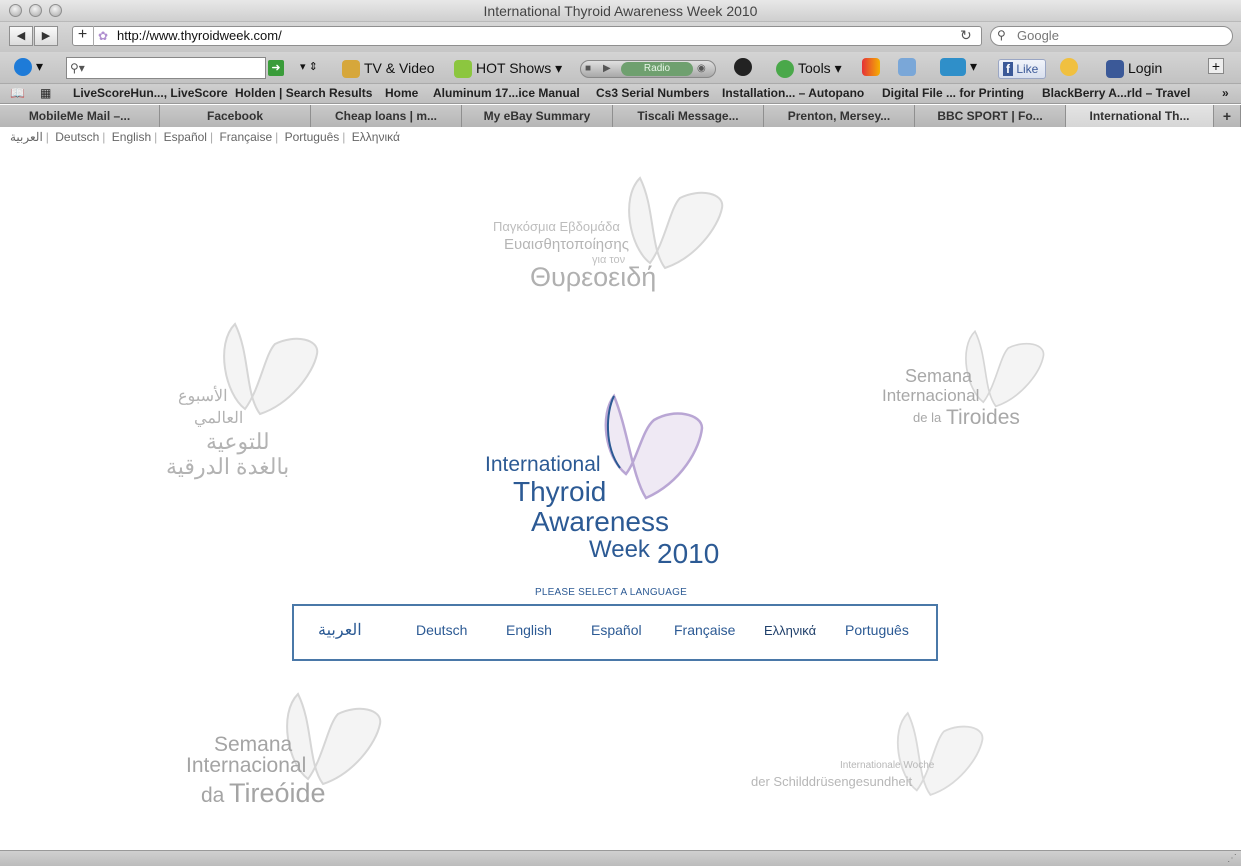  Describe the element at coordinates (276, 68) in the screenshot. I see `toolbar-go-button: ➜` at that location.